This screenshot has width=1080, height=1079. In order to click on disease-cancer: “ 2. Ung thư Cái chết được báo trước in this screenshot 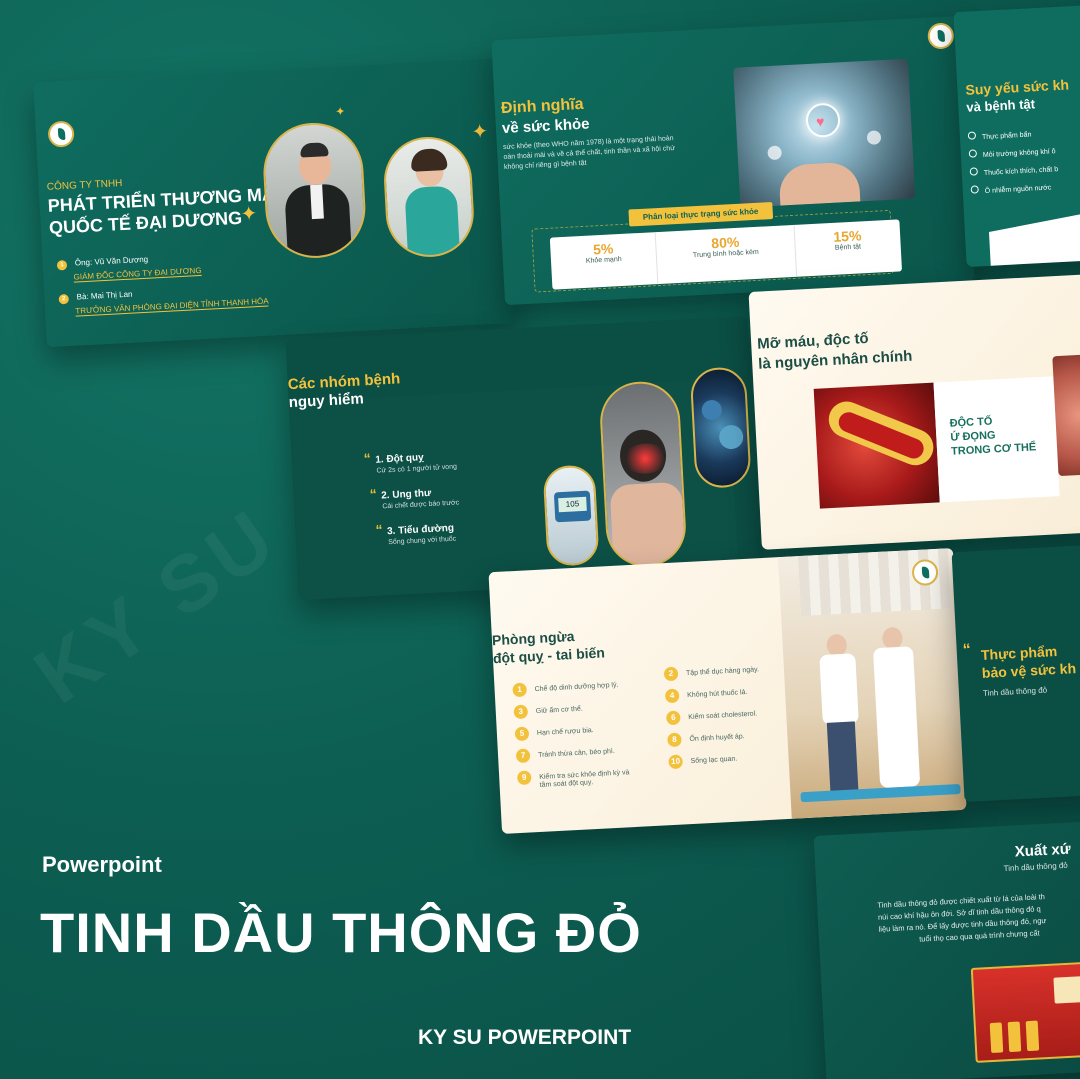, I will do `click(414, 498)`.